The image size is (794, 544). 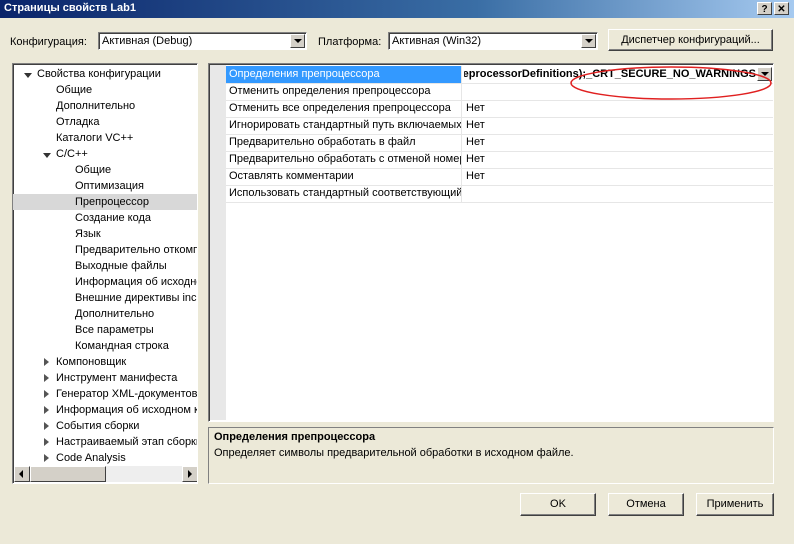 I want to click on tree-item-cpp-child: Язык, so click(x=88, y=234).